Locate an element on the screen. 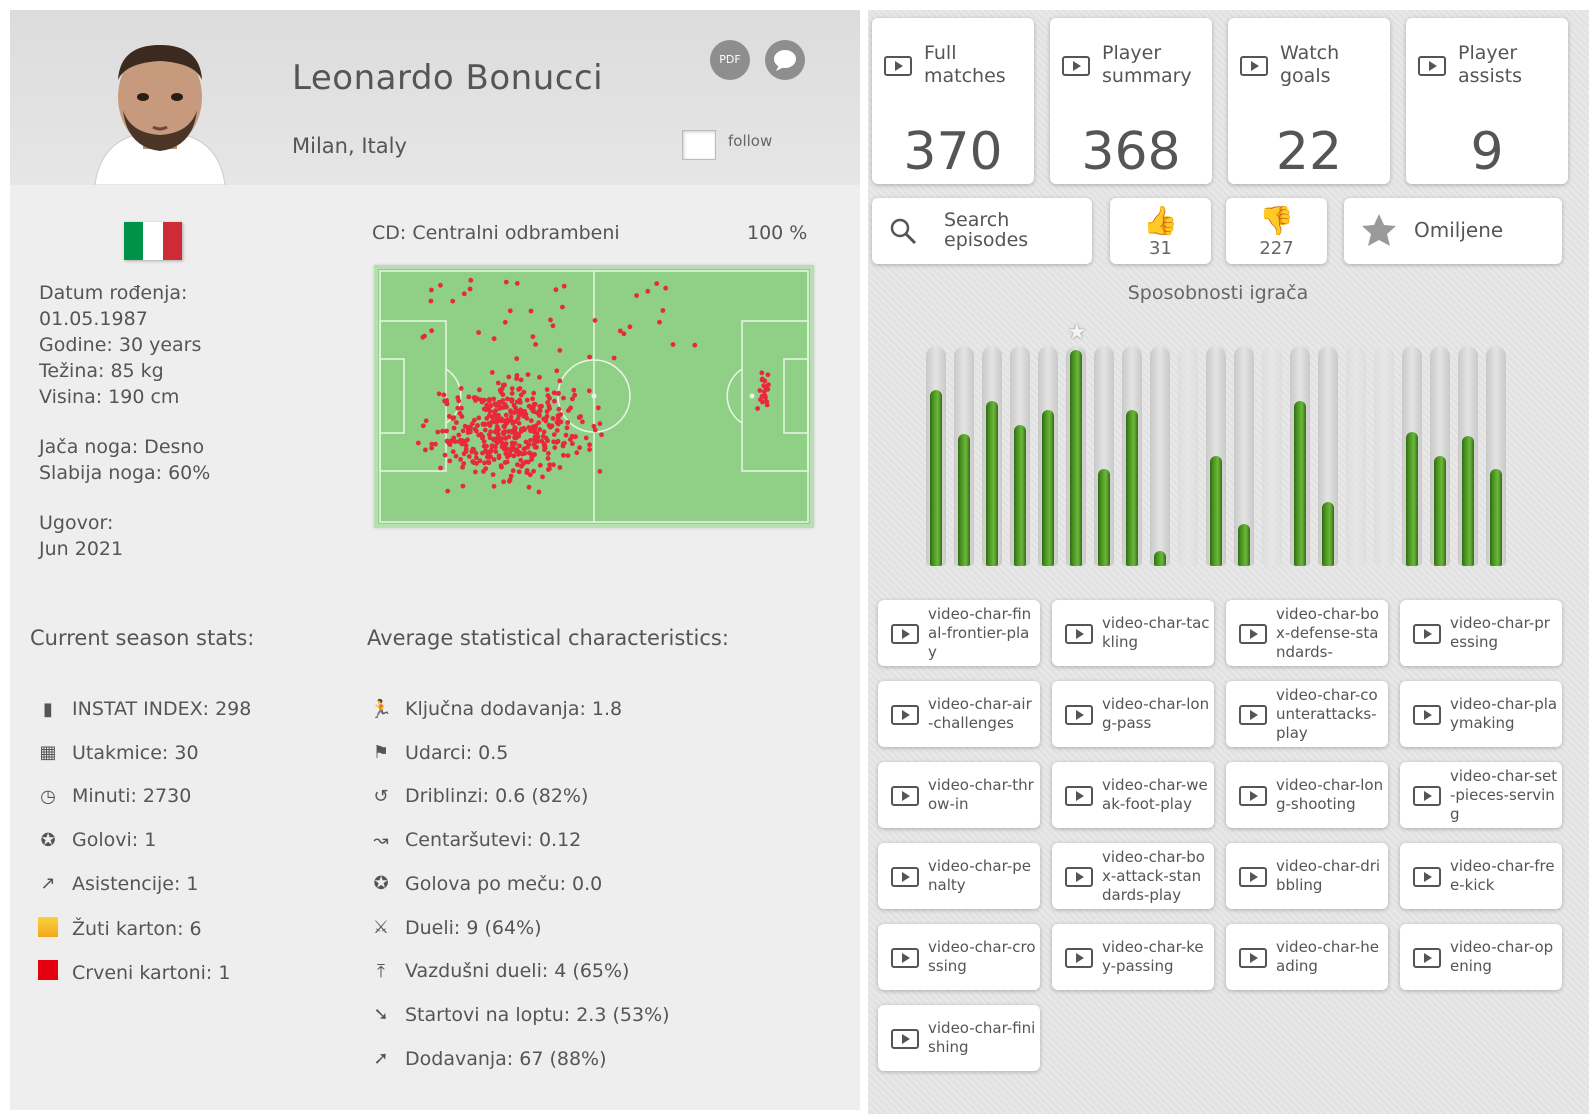  italy-flag-icon is located at coordinates (153, 241).